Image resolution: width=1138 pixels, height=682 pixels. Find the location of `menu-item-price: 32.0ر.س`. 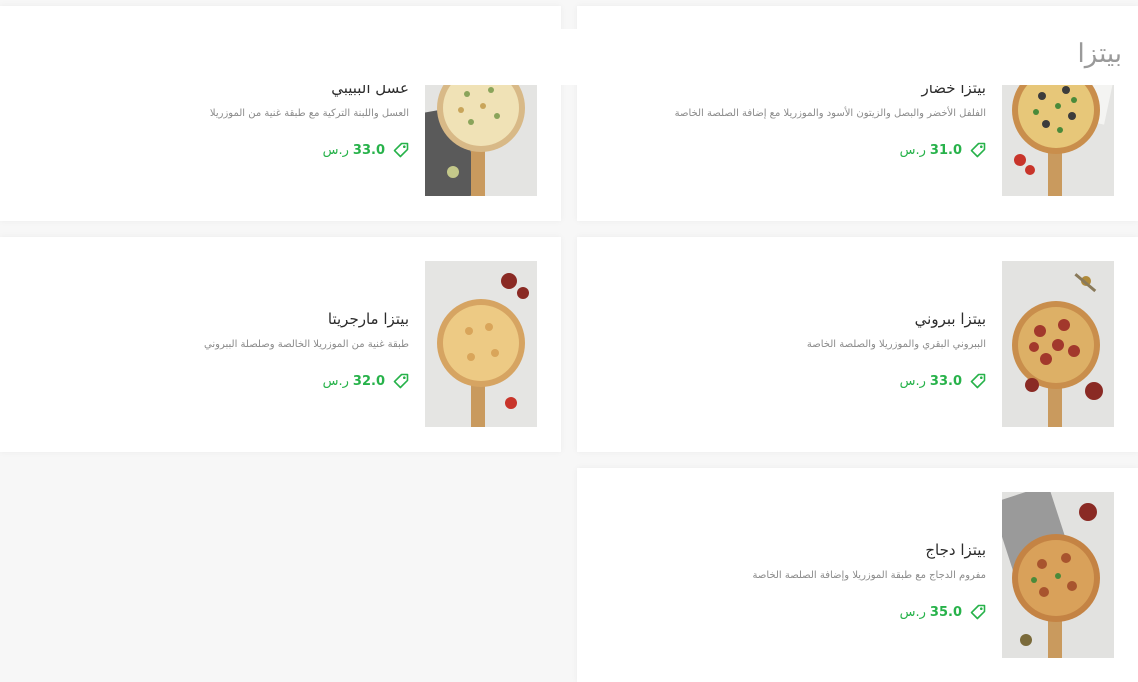

menu-item-price: 32.0ر.س is located at coordinates (353, 381).